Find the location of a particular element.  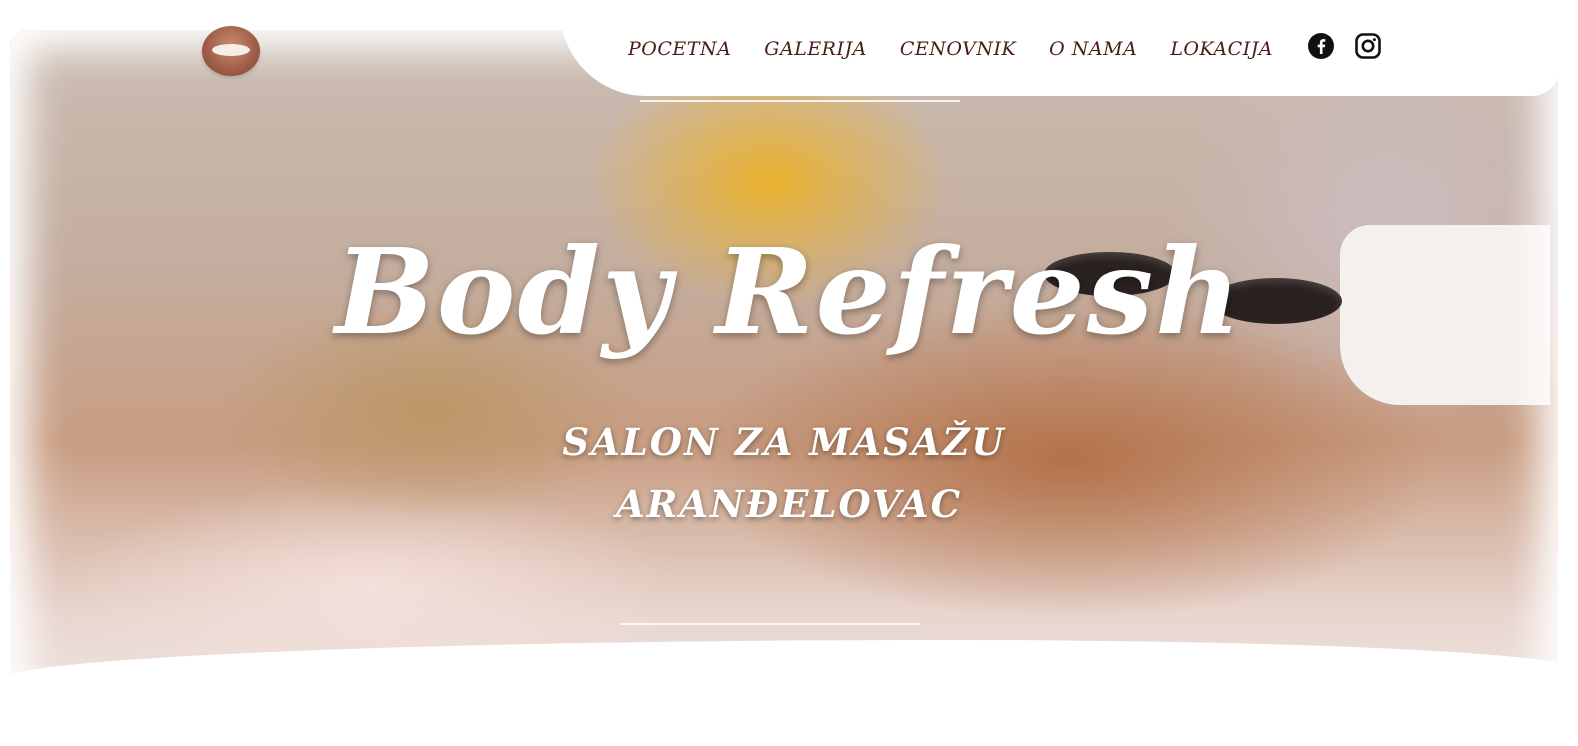

facebook-icon is located at coordinates (1321, 46).